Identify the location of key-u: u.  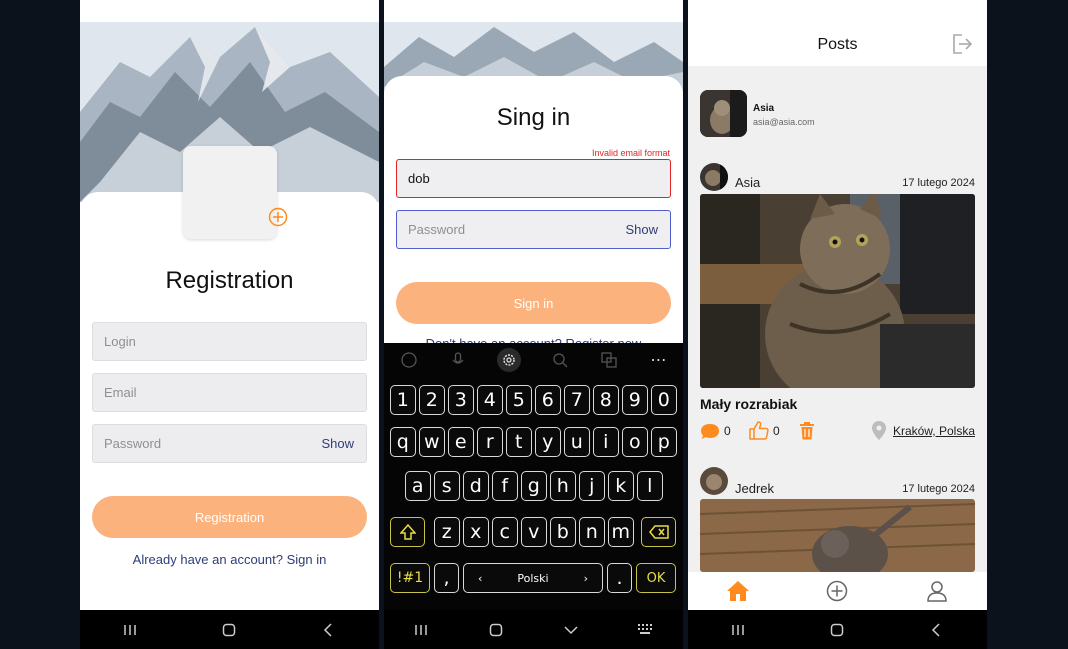
(577, 442).